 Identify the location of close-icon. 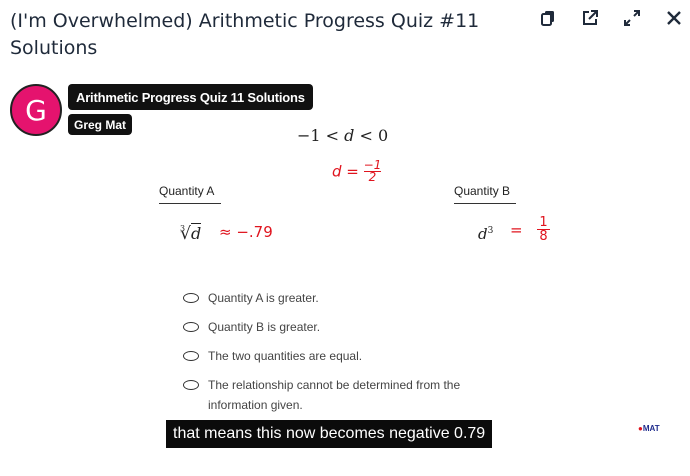
(674, 18).